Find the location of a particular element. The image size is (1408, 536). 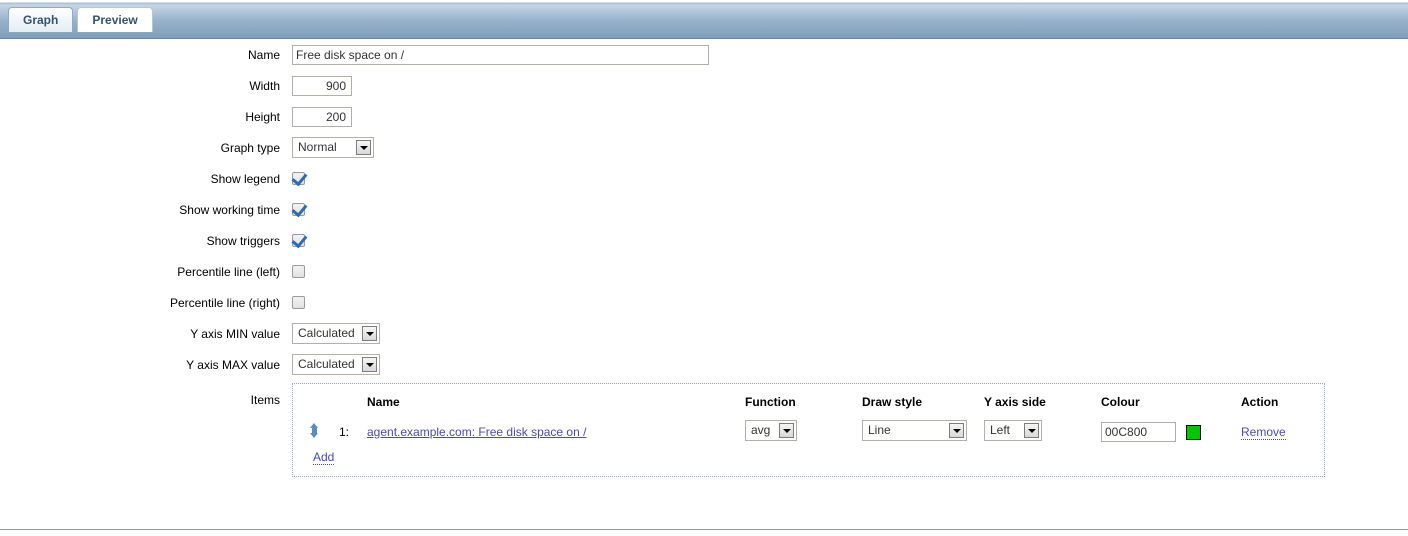

field-show-triggers is located at coordinates (850, 240).